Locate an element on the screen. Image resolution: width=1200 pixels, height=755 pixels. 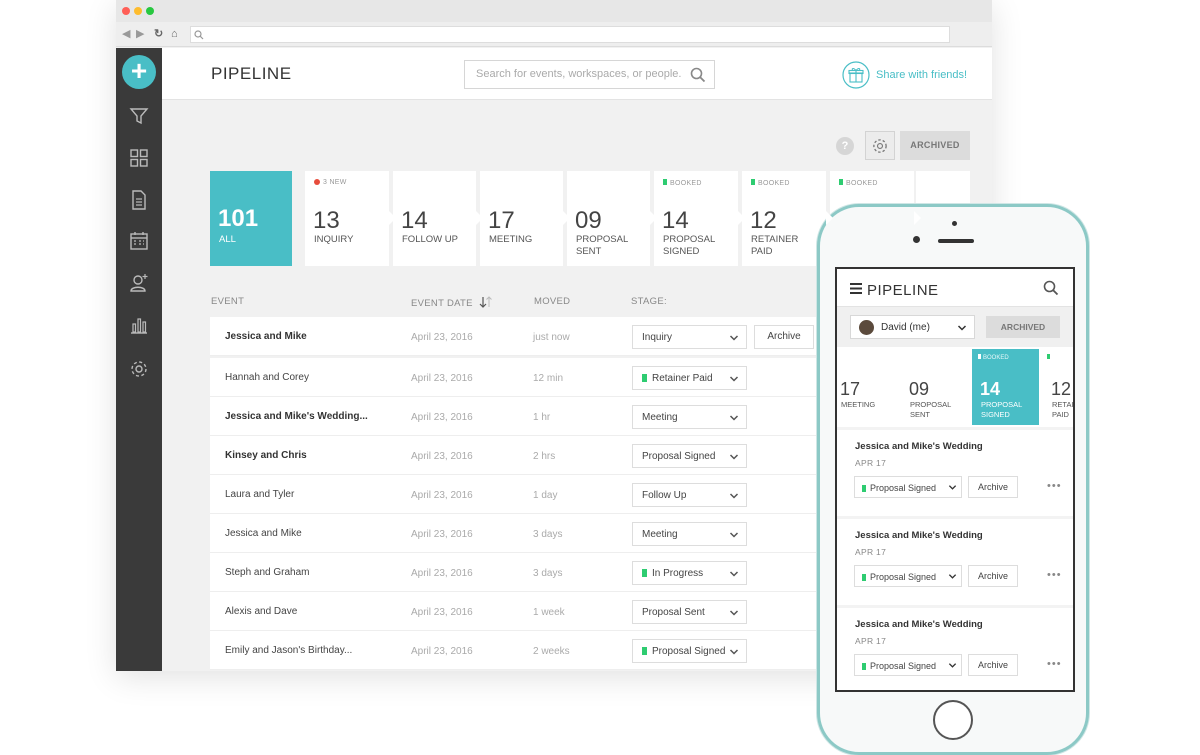
moved-time: 1 week is located at coordinates (549, 612).